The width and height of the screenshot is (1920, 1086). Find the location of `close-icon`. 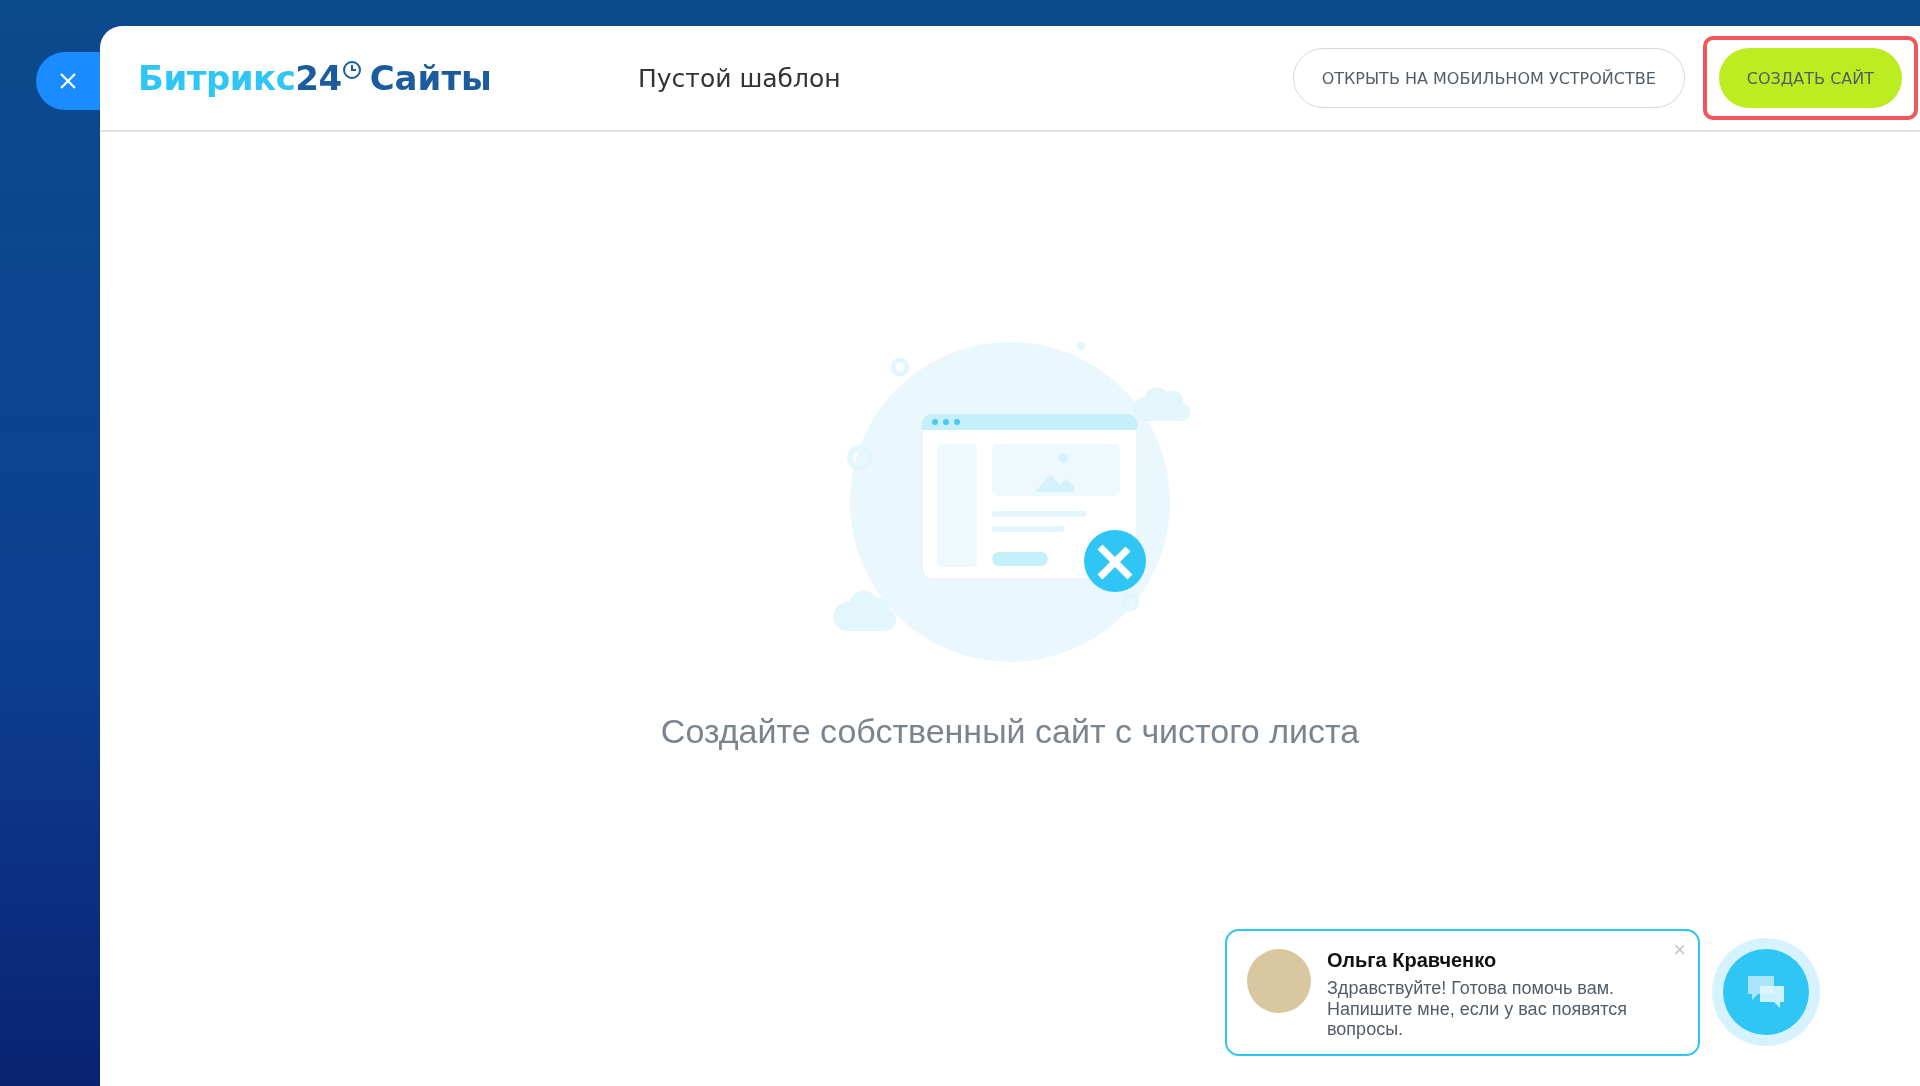

close-icon is located at coordinates (68, 81).